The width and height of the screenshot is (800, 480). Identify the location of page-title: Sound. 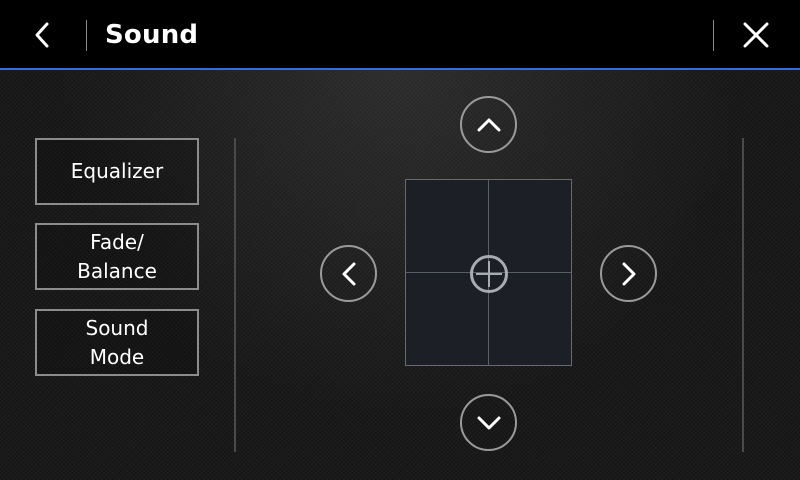
(152, 35).